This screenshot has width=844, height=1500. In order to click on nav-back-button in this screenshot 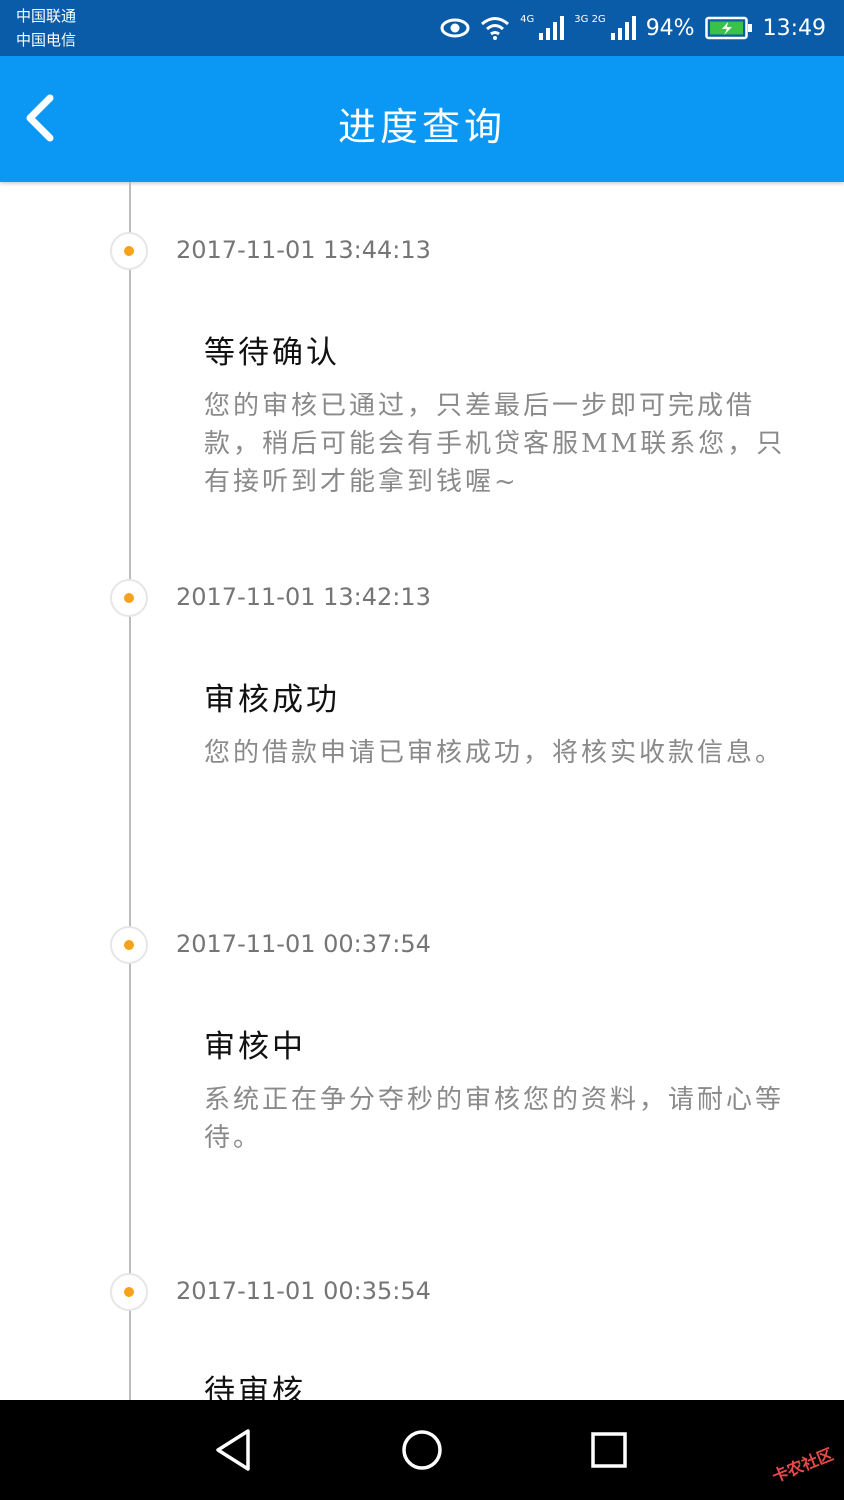, I will do `click(235, 1450)`.